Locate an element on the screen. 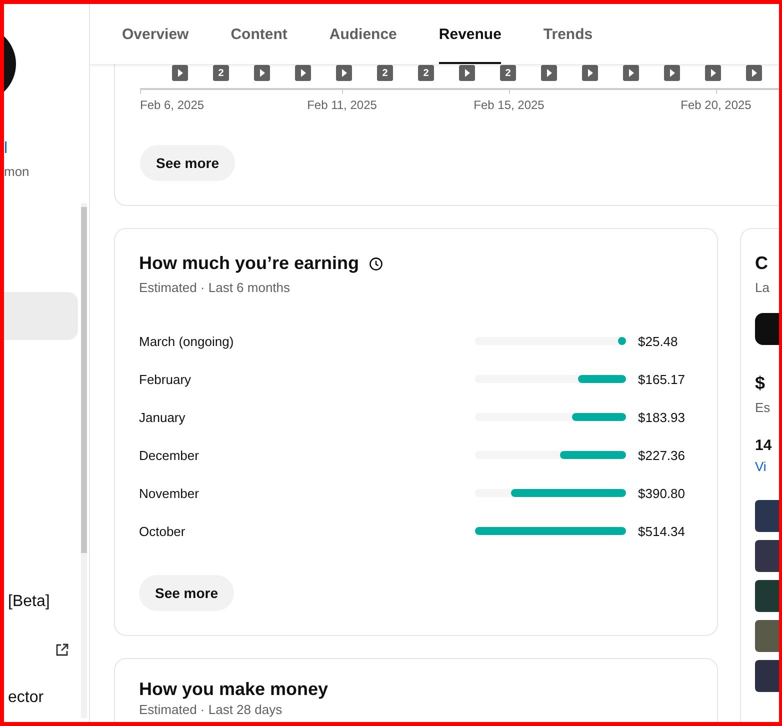 The image size is (782, 726). tab: Trends is located at coordinates (568, 34).